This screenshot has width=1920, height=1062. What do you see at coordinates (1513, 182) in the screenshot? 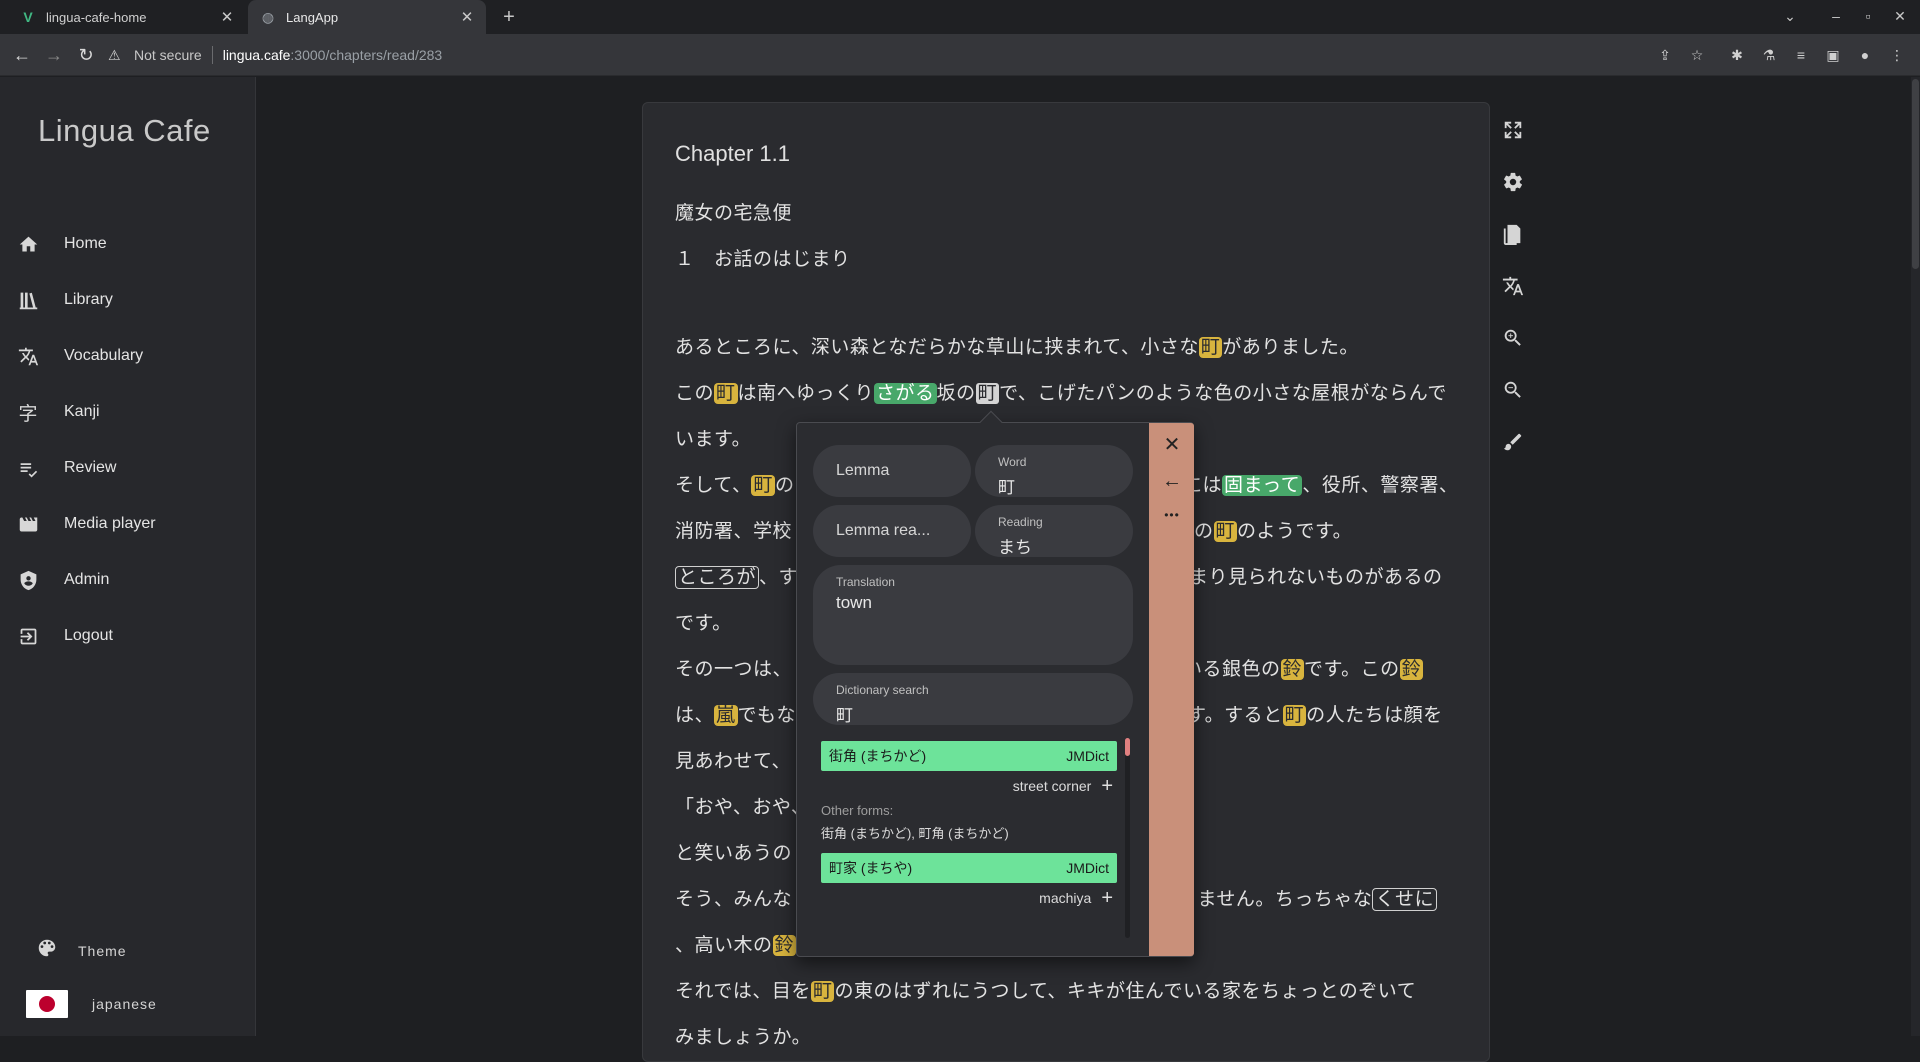
I see `settings-button` at bounding box center [1513, 182].